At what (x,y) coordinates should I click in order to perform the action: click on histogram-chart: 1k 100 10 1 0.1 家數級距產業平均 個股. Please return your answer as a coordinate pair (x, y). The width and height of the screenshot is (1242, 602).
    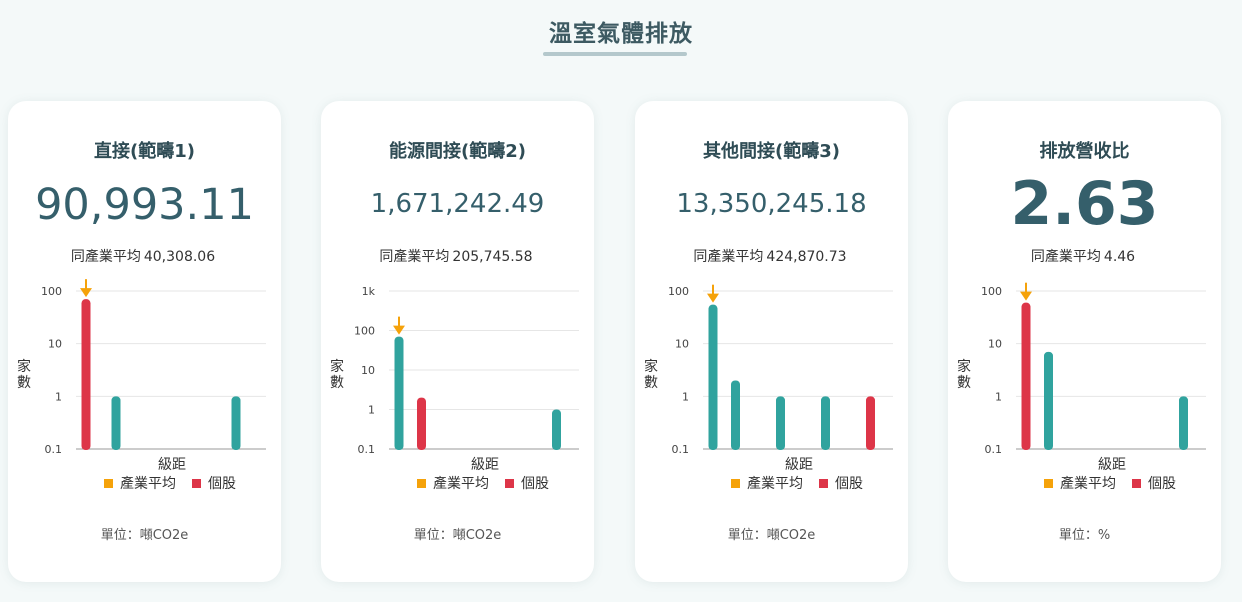
    Looking at the image, I should click on (454, 388).